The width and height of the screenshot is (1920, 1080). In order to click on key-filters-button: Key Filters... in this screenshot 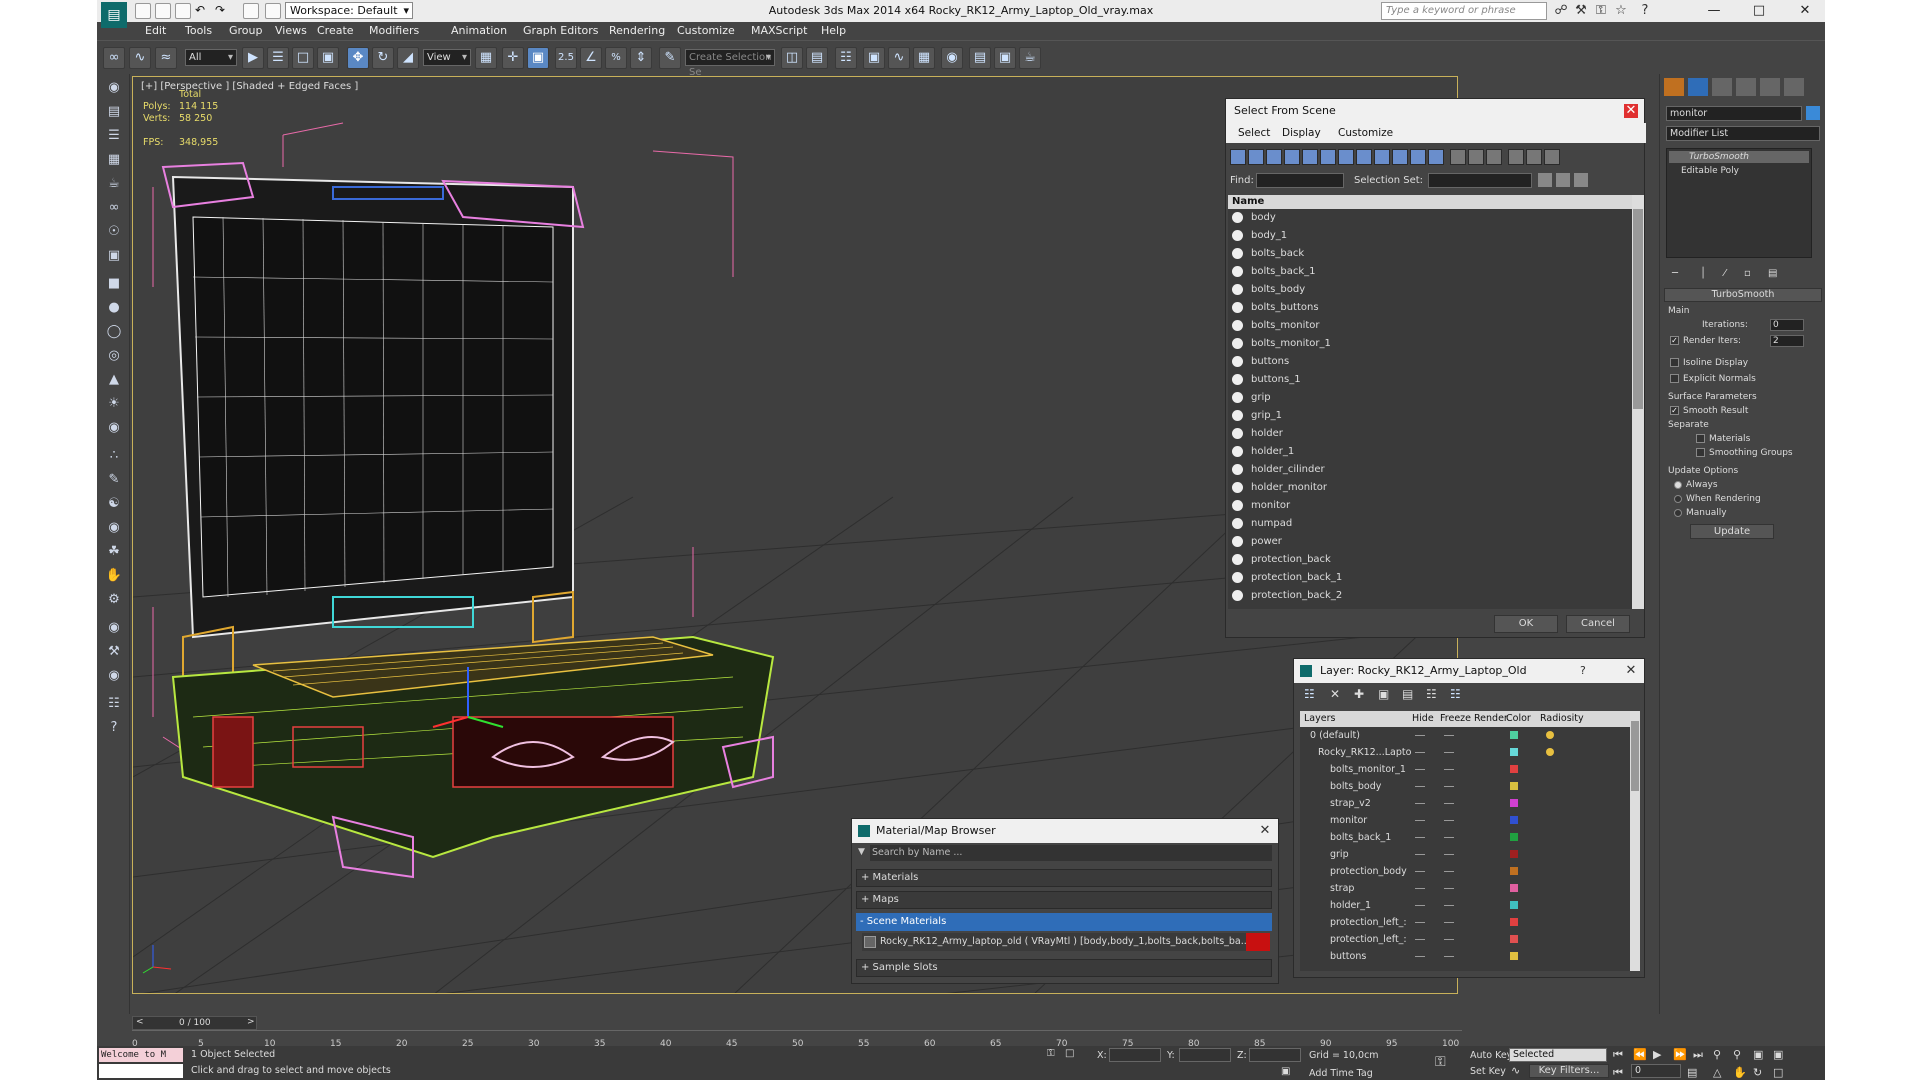, I will do `click(1569, 1071)`.